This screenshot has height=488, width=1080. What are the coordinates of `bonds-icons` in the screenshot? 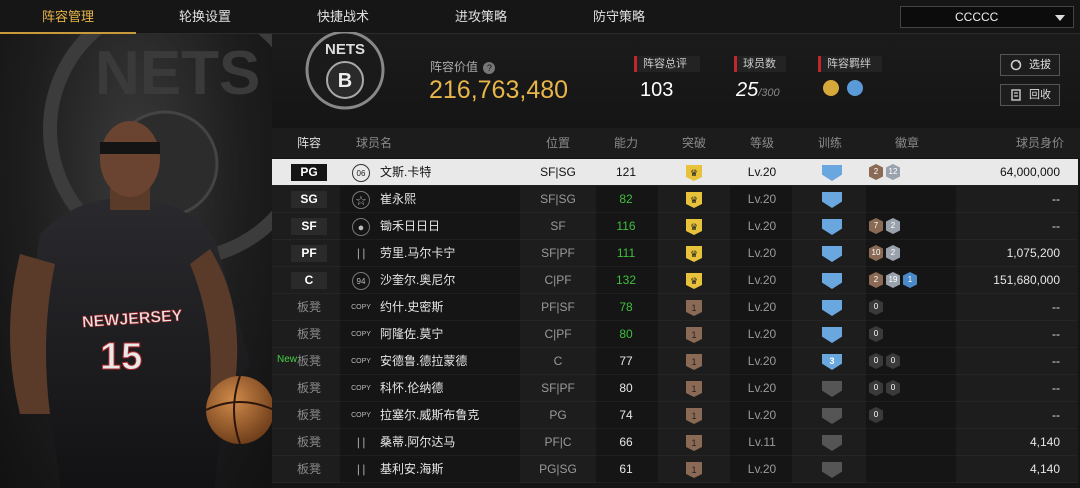 It's located at (843, 90).